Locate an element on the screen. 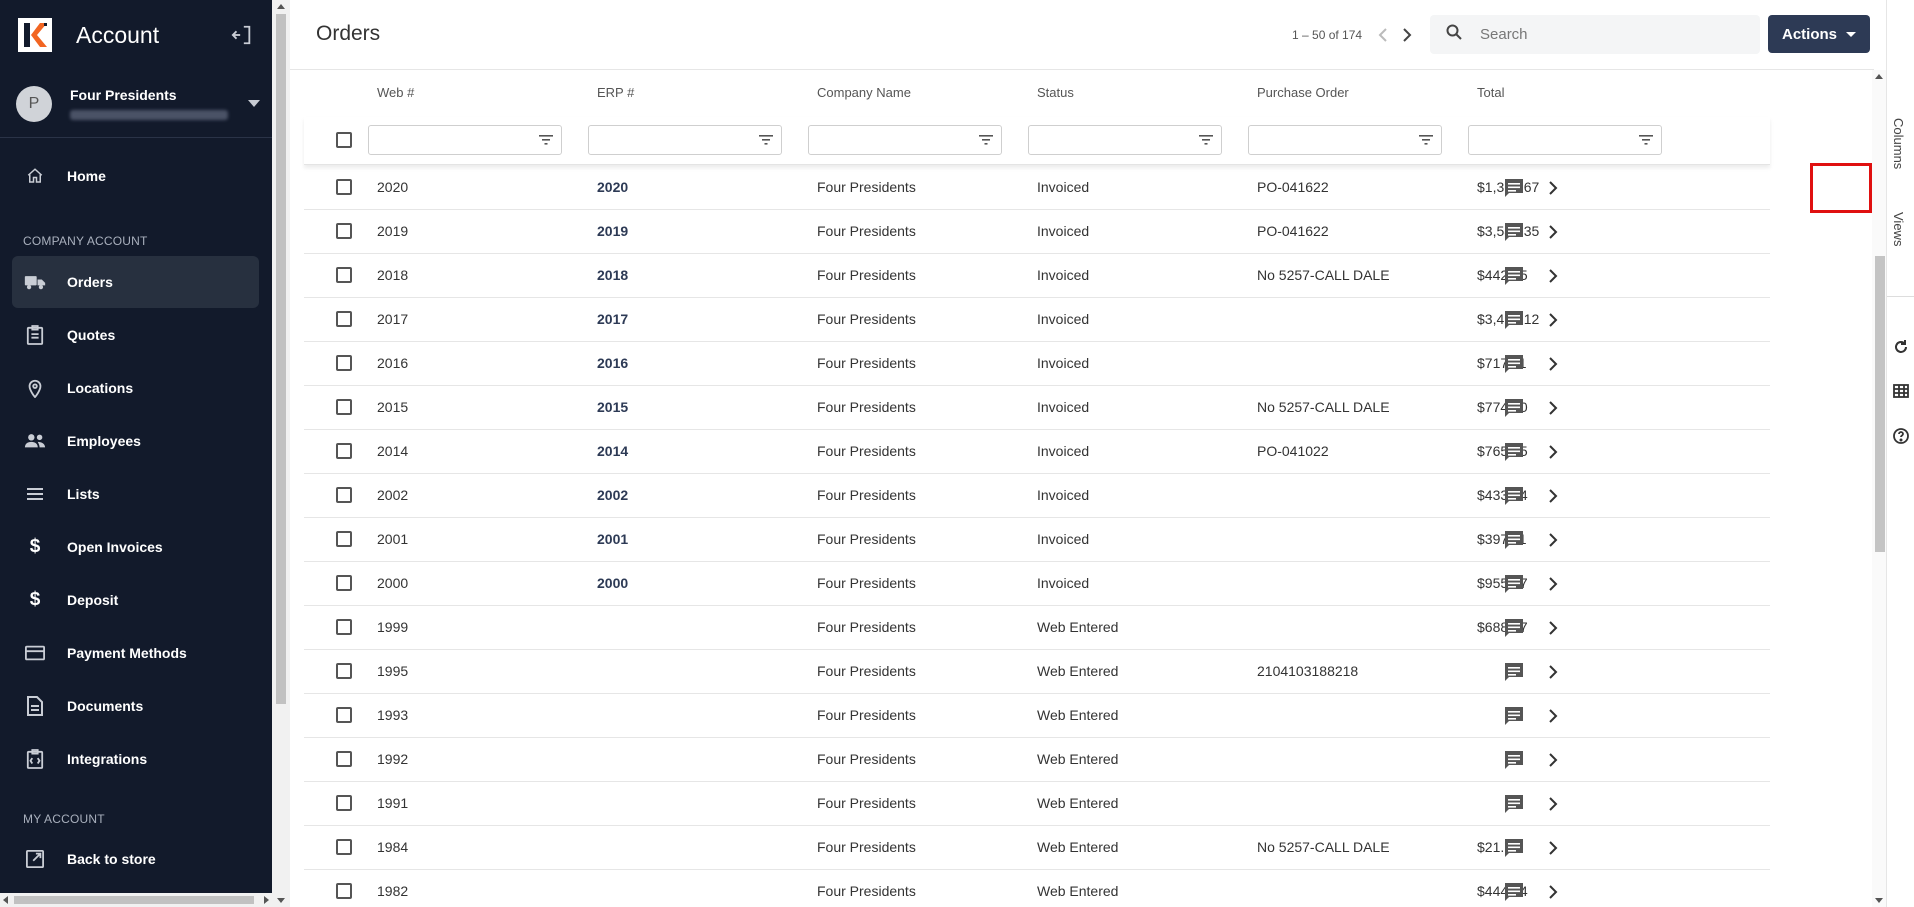 Image resolution: width=1914 pixels, height=907 pixels. filter-input-total is located at coordinates (1565, 140).